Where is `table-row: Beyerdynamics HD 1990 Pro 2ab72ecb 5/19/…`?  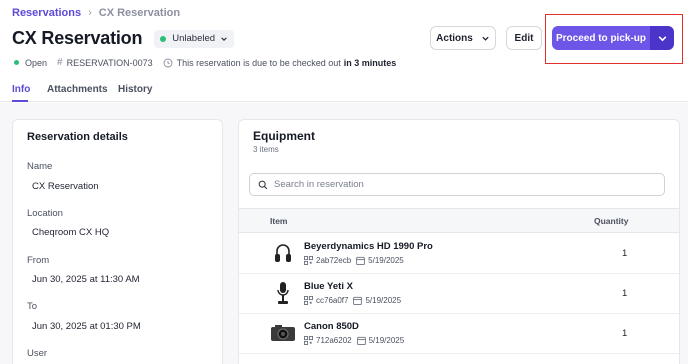
table-row: Beyerdynamics HD 1990 Pro 2ab72ecb 5/19/… is located at coordinates (459, 254).